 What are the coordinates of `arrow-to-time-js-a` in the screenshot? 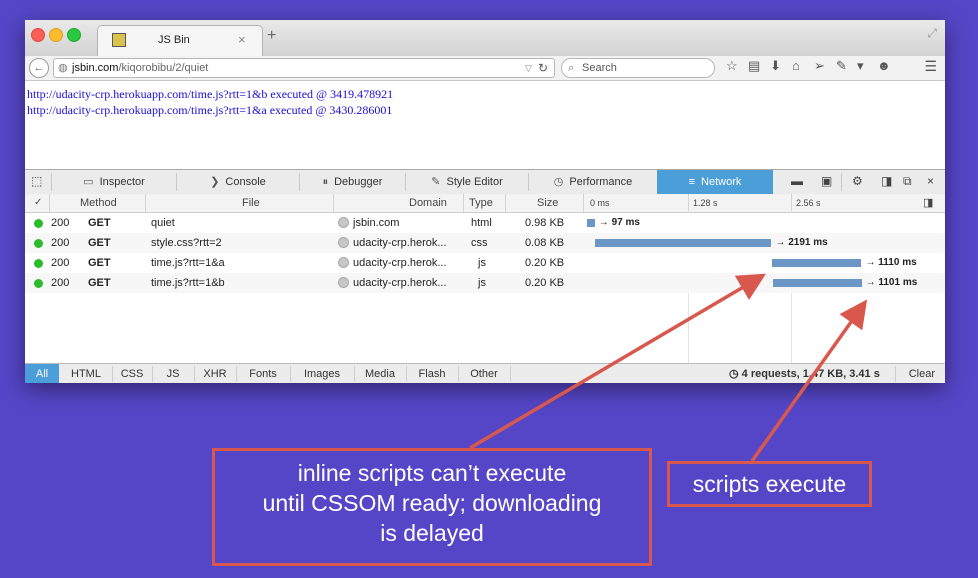 It's located at (618, 361).